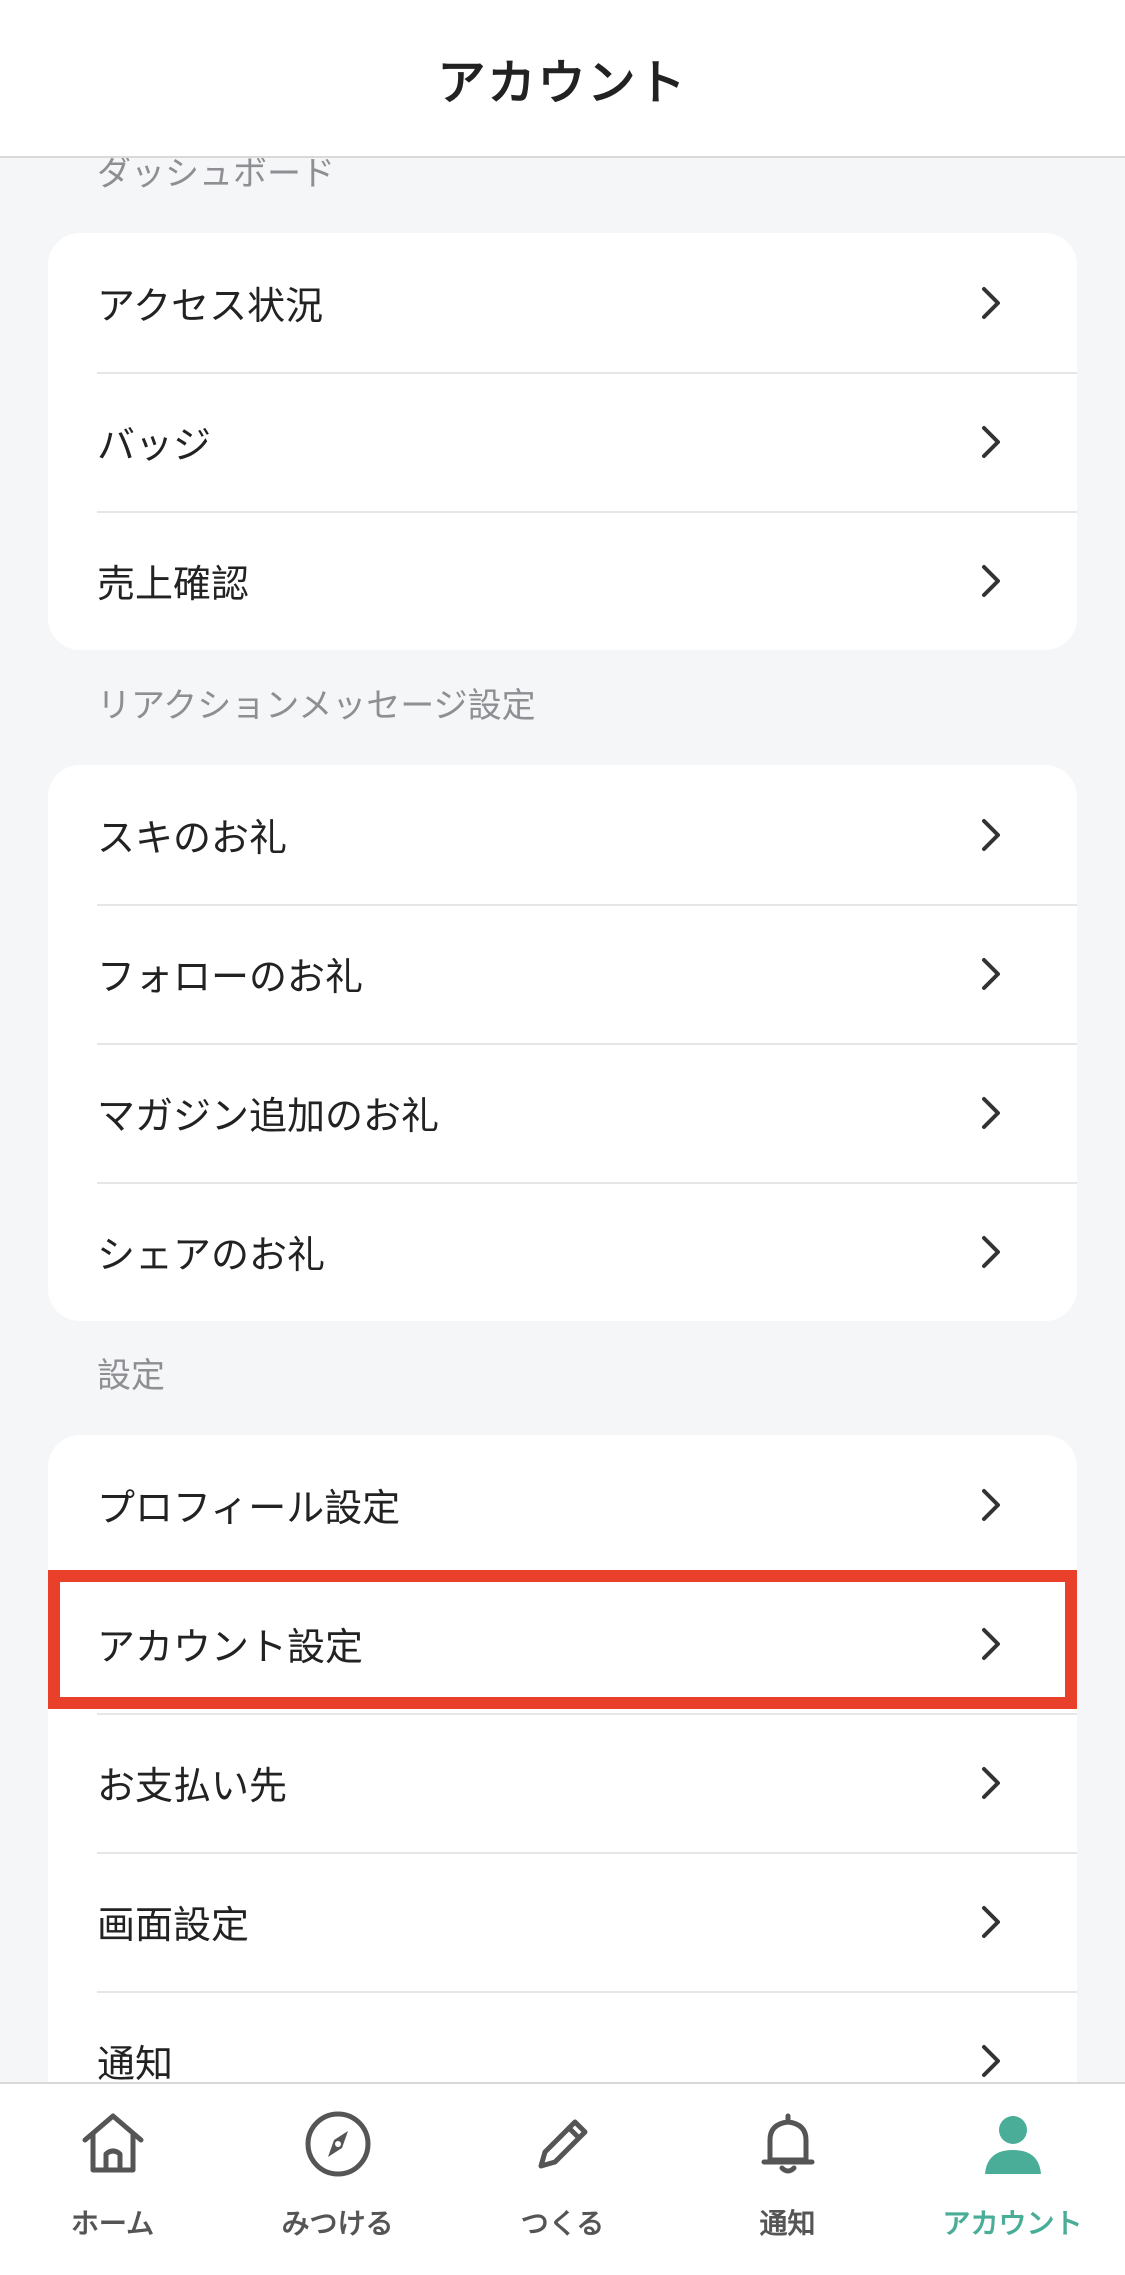  Describe the element at coordinates (173, 584) in the screenshot. I see `row-label: 売上確認` at that location.